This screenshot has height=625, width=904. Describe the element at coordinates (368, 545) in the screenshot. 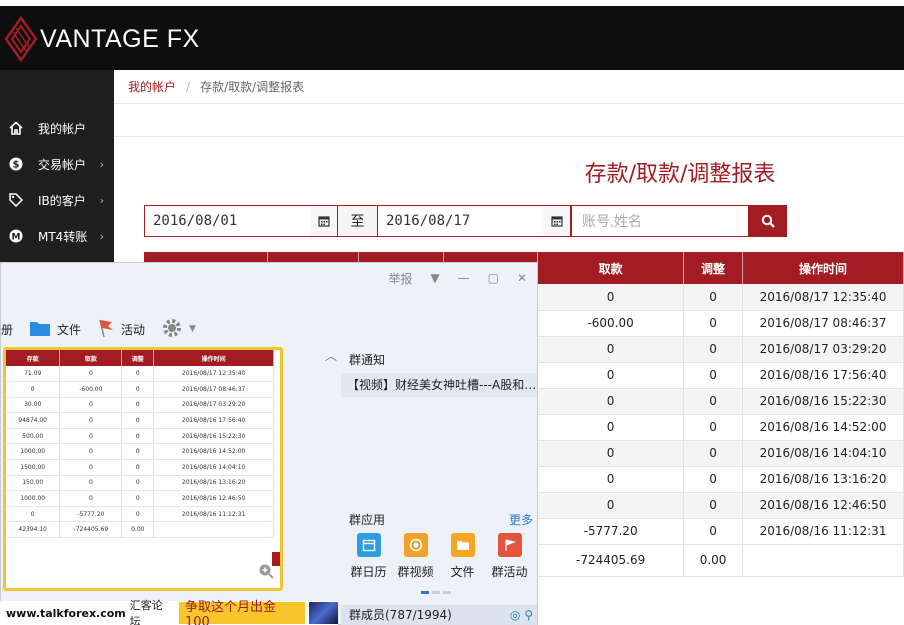

I see `calendar-icon` at that location.